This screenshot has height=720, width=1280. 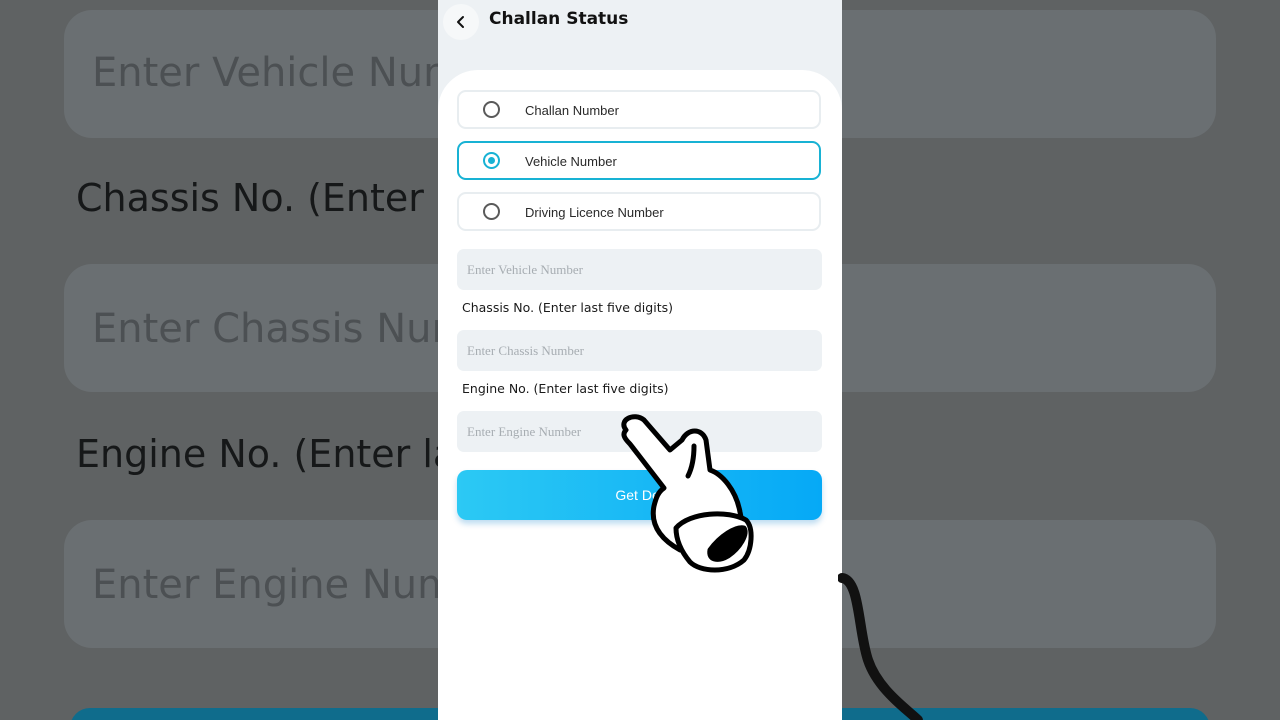 I want to click on bg-vehicle-placeholder: Enter Vehicle Numb, so click(x=290, y=73).